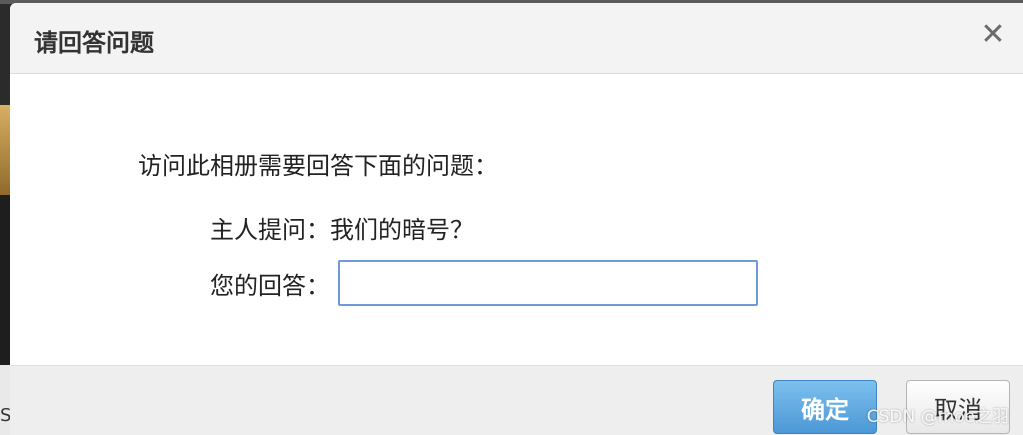 The height and width of the screenshot is (435, 1023). What do you see at coordinates (937, 417) in the screenshot?
I see `watermark: CSDN @moe之羽` at bounding box center [937, 417].